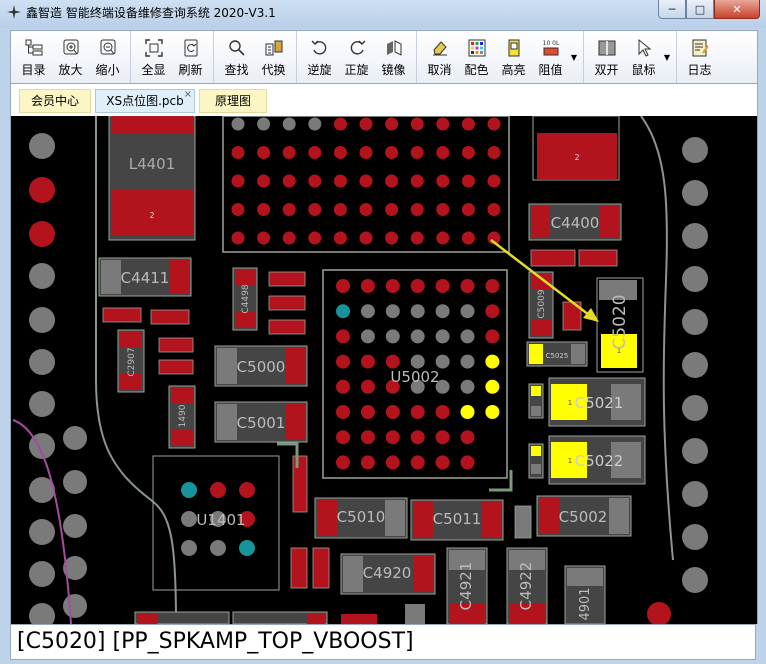 The height and width of the screenshot is (664, 766). I want to click on minimize-button: ─, so click(672, 9).